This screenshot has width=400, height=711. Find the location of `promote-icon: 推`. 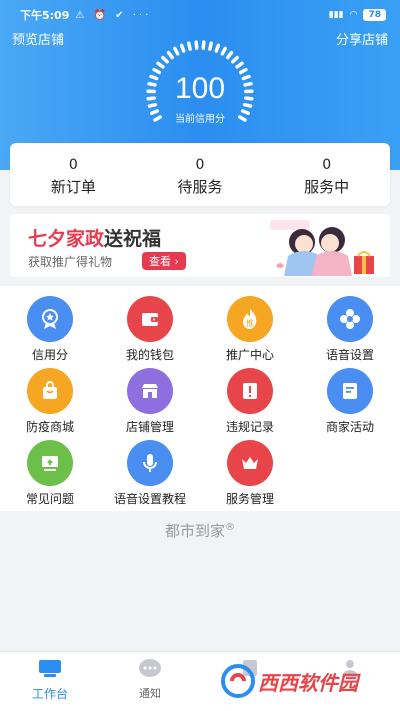

promote-icon: 推 is located at coordinates (250, 319).